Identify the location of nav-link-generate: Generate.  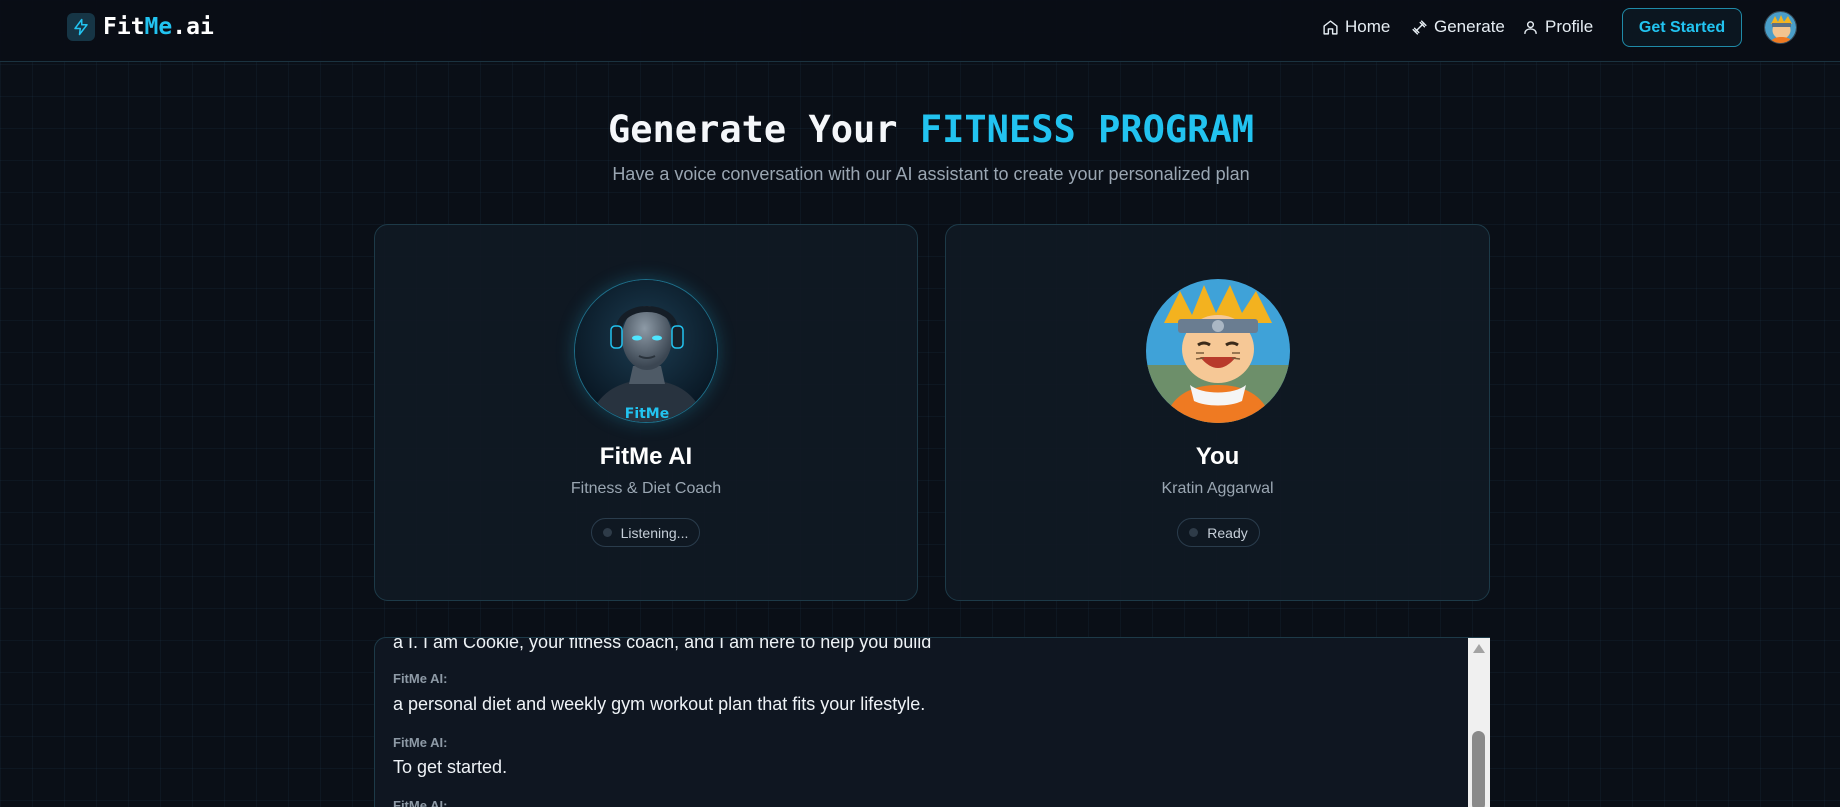
(1458, 27).